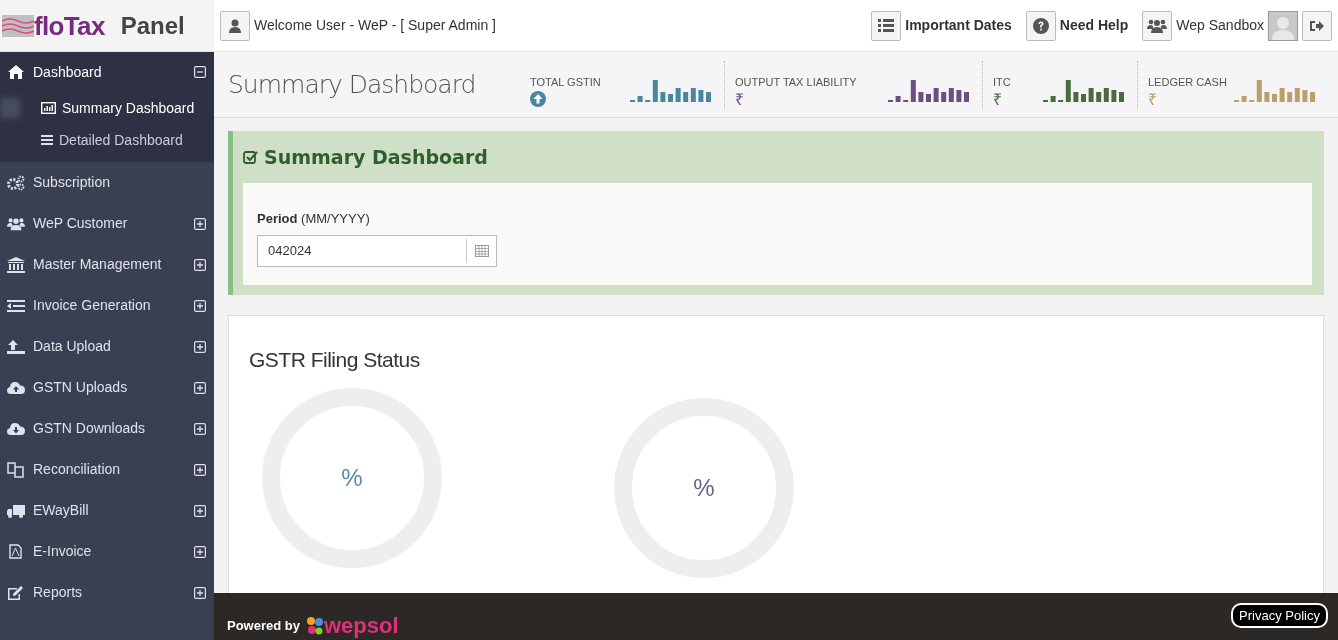  I want to click on checkbox-icon, so click(250, 157).